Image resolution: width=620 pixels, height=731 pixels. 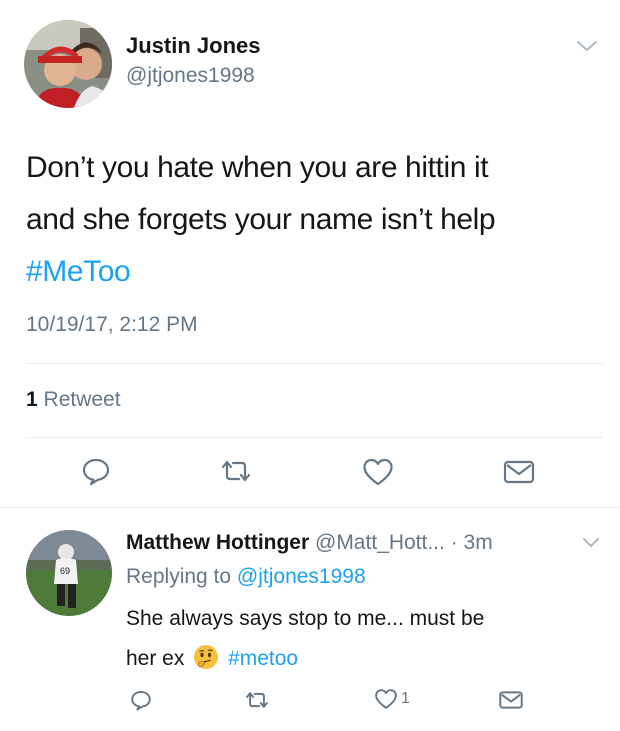 What do you see at coordinates (193, 46) in the screenshot?
I see `author-name: Justin Jones` at bounding box center [193, 46].